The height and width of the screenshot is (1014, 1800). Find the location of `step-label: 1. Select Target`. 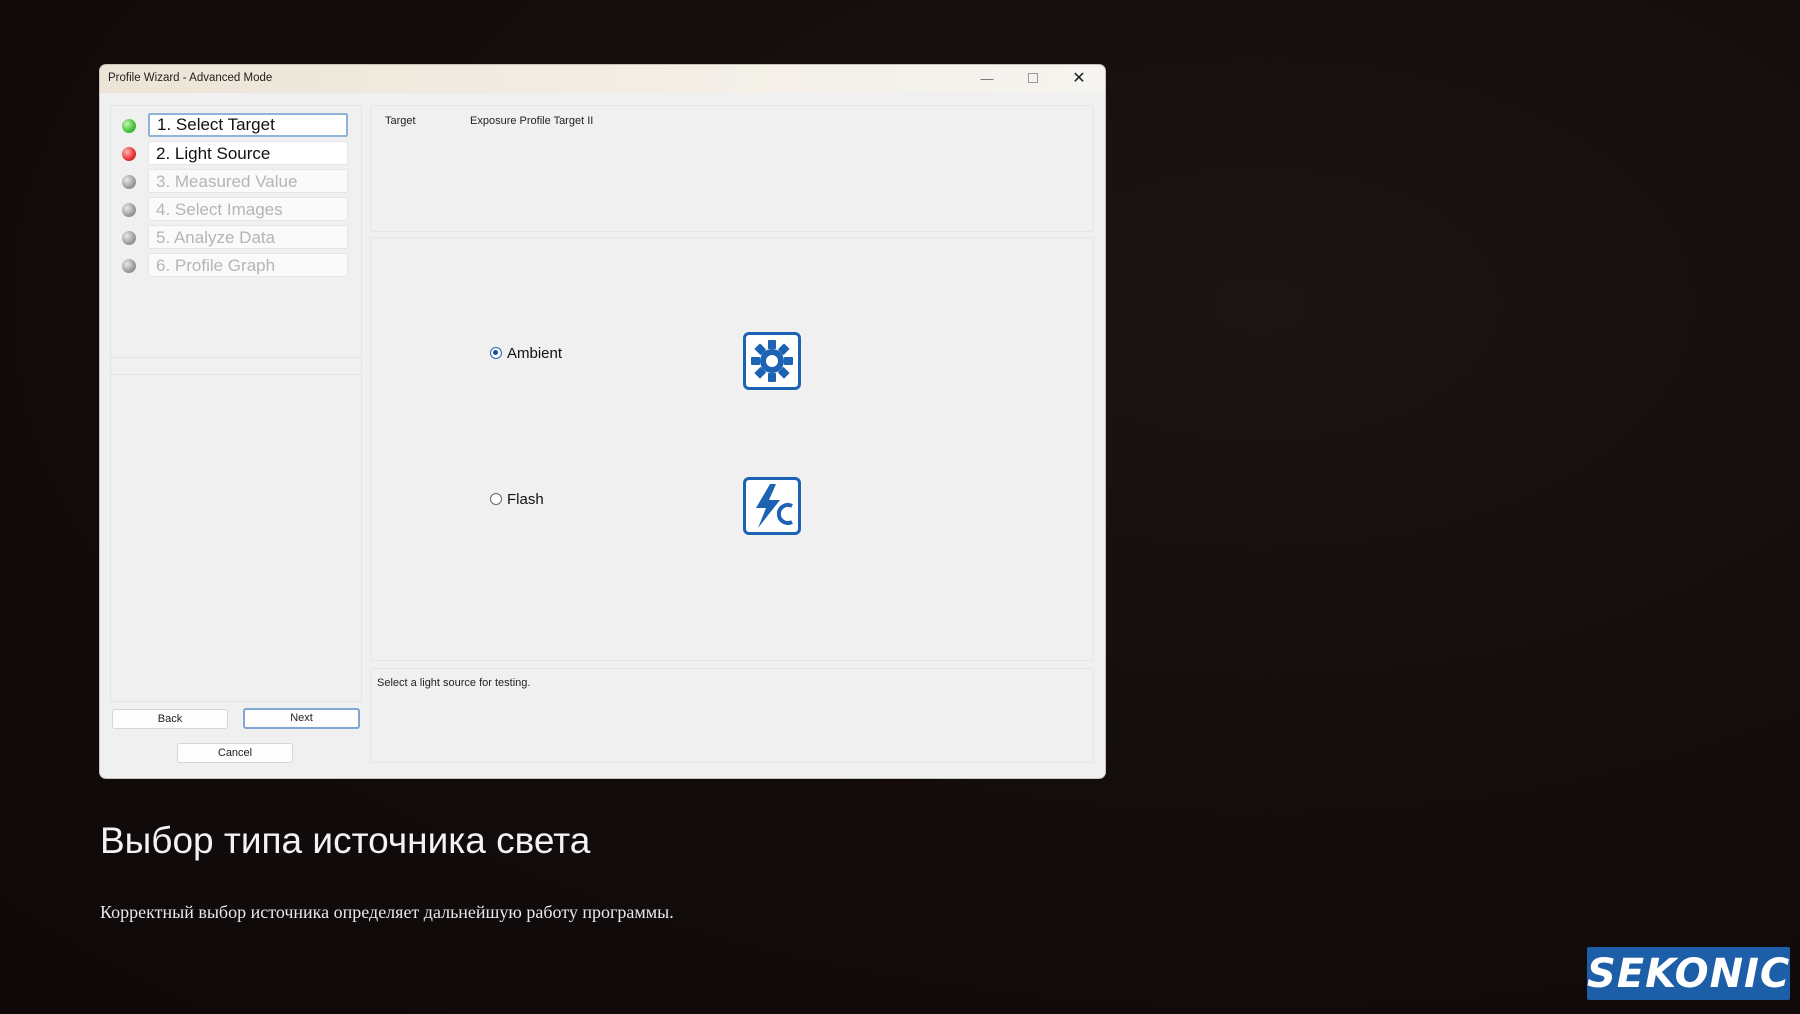

step-label: 1. Select Target is located at coordinates (248, 125).